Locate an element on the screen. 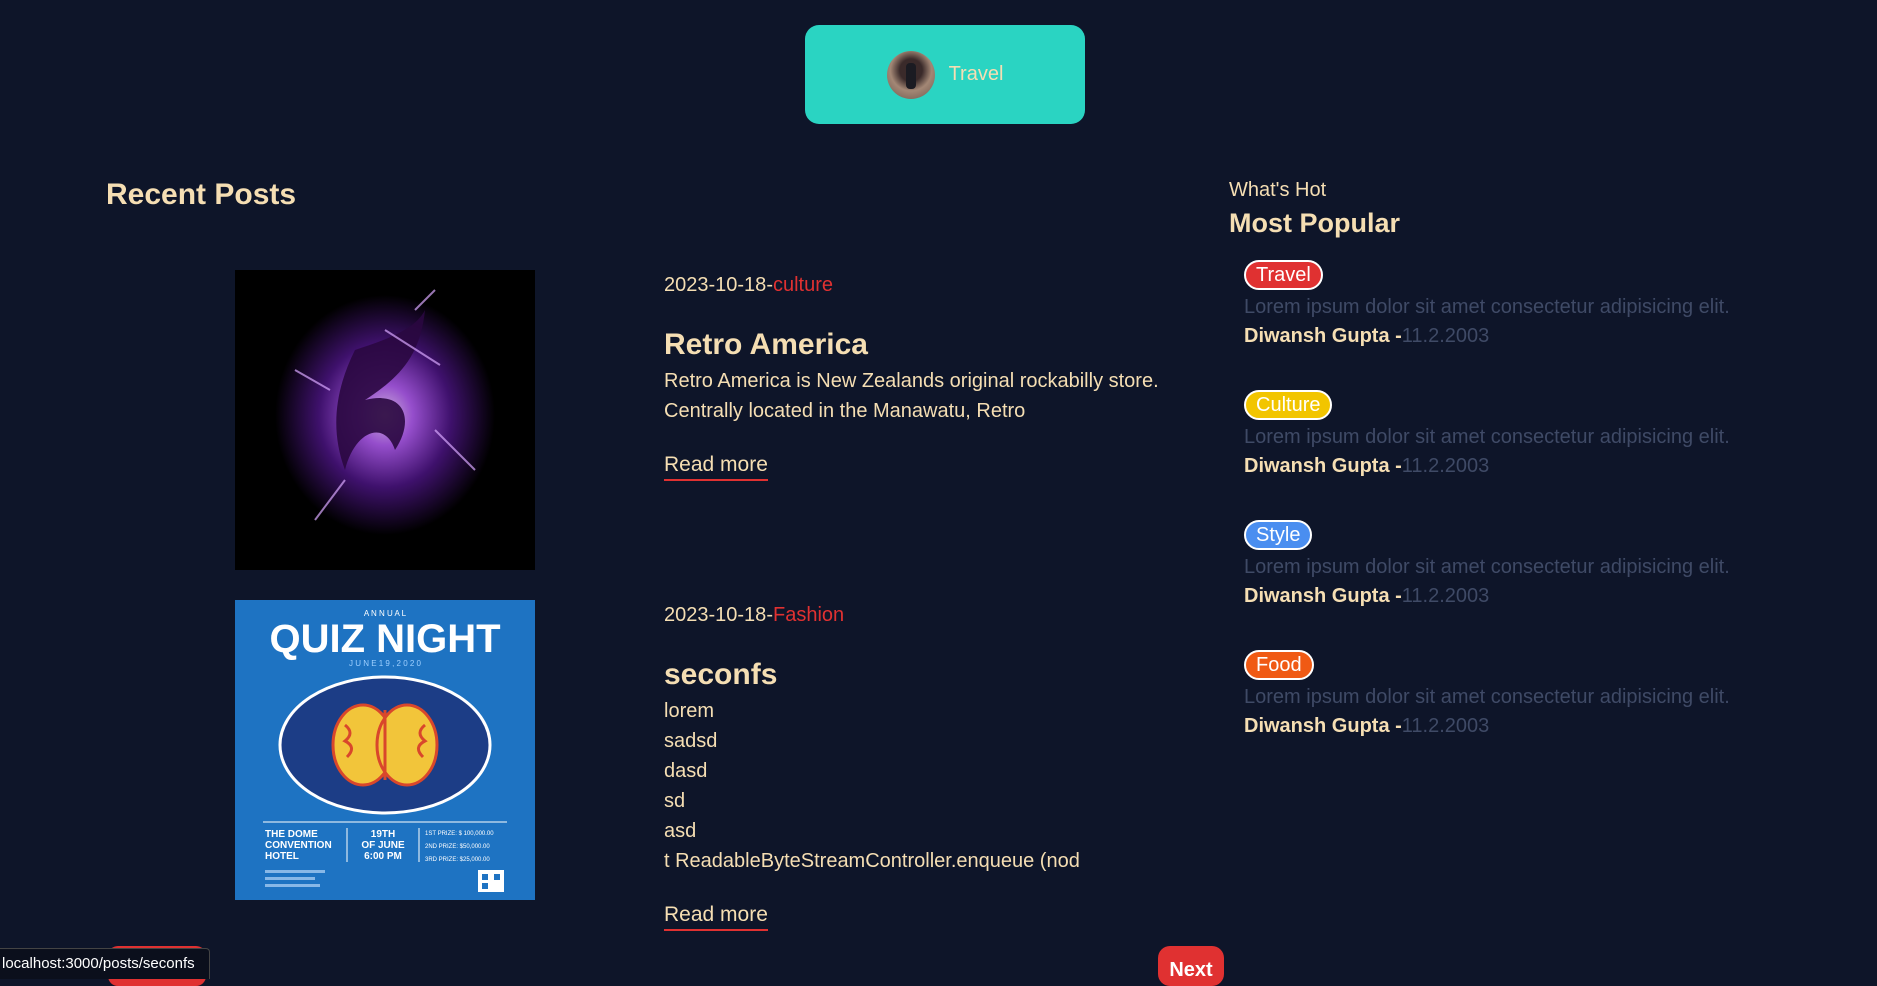 This screenshot has height=986, width=1877. most-popular-heading: Most Popular is located at coordinates (1315, 223).